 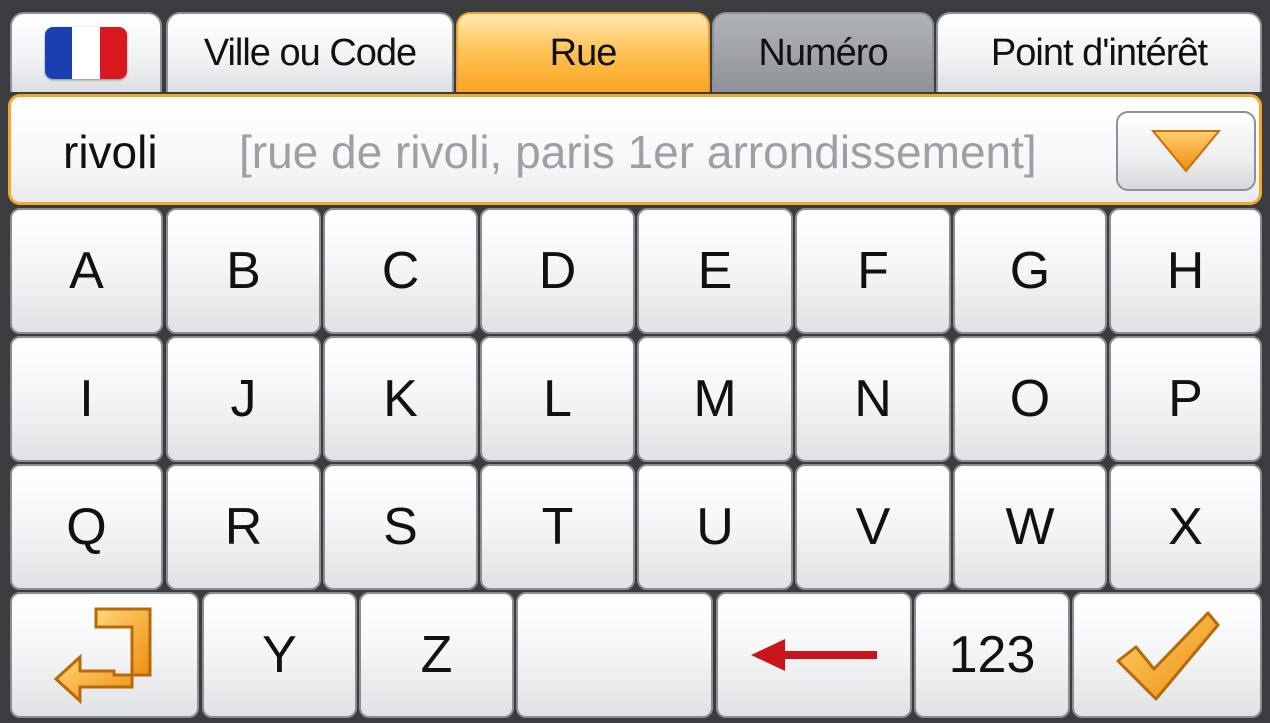 I want to click on tab-label: Point d'intérêt, so click(x=1099, y=52).